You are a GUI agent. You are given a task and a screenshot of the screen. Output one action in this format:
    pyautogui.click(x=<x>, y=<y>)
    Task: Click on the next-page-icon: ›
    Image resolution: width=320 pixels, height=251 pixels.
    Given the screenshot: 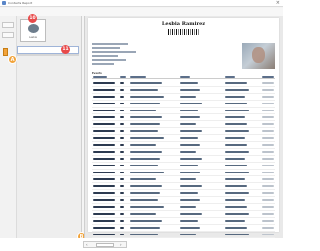 What is the action you would take?
    pyautogui.click(x=121, y=245)
    